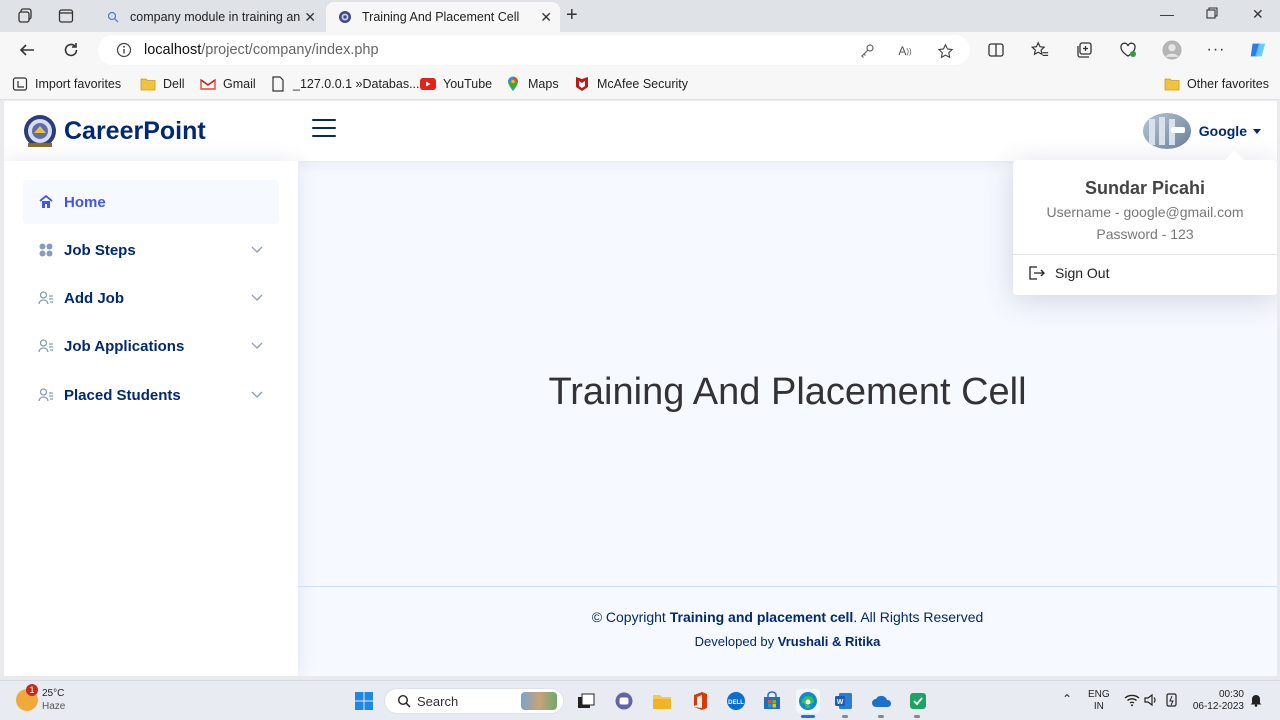  I want to click on weather-desc: Haze, so click(54, 706).